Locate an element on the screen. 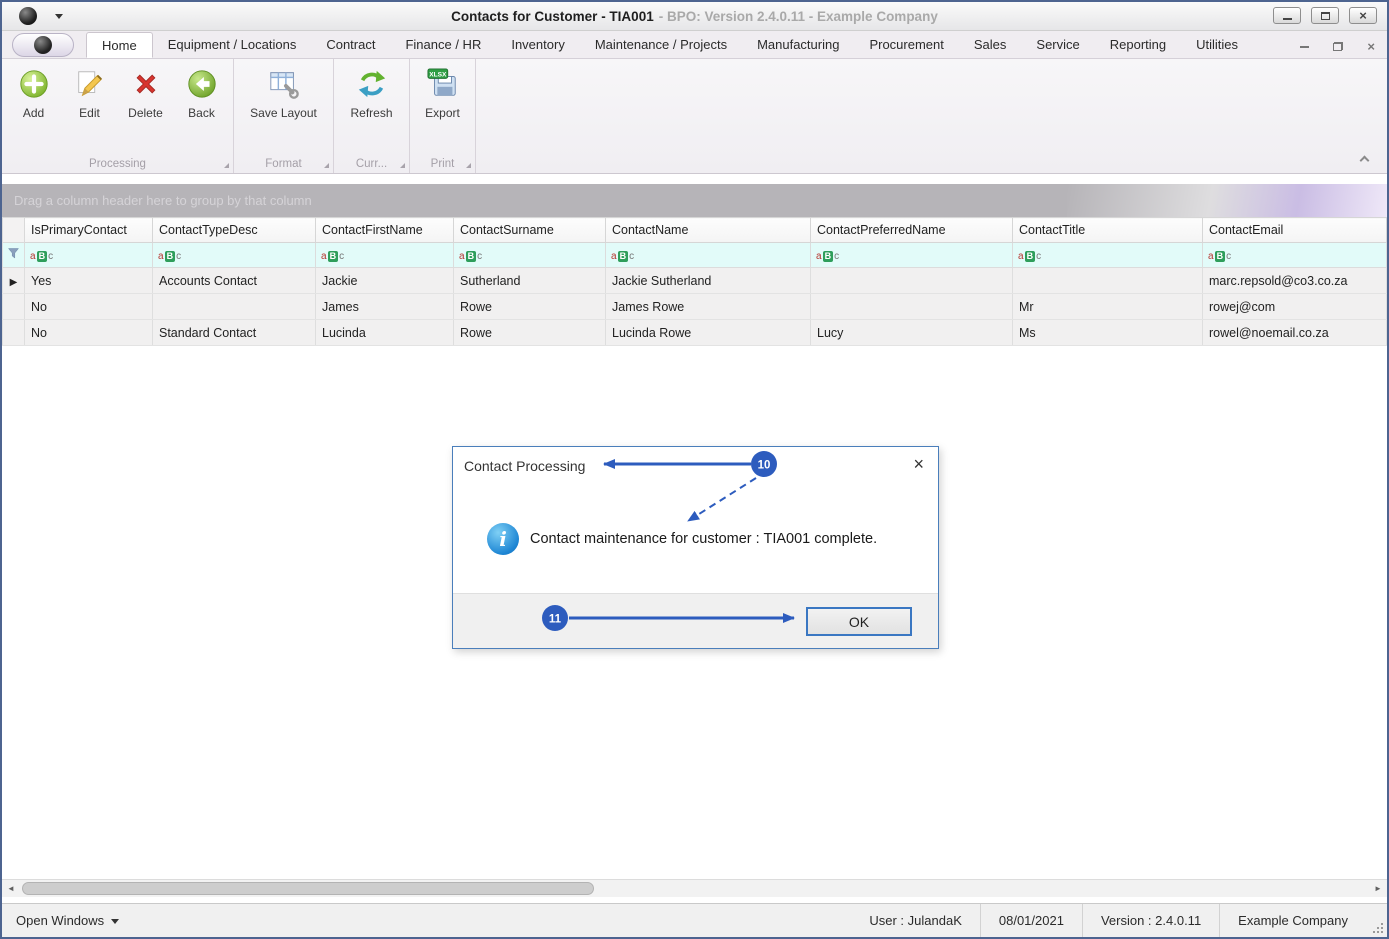  scrollbar-track is located at coordinates (694, 888).